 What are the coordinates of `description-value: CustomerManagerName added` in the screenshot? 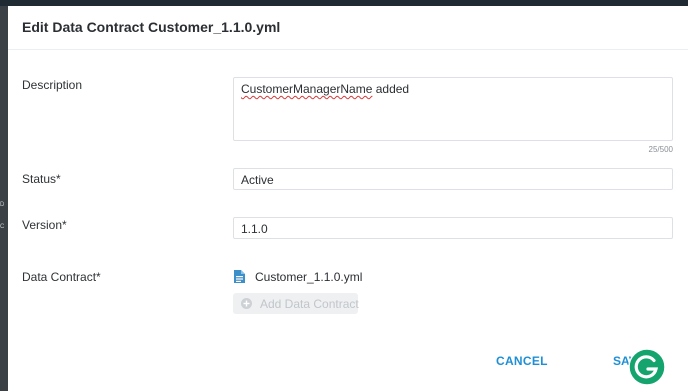 It's located at (325, 89).